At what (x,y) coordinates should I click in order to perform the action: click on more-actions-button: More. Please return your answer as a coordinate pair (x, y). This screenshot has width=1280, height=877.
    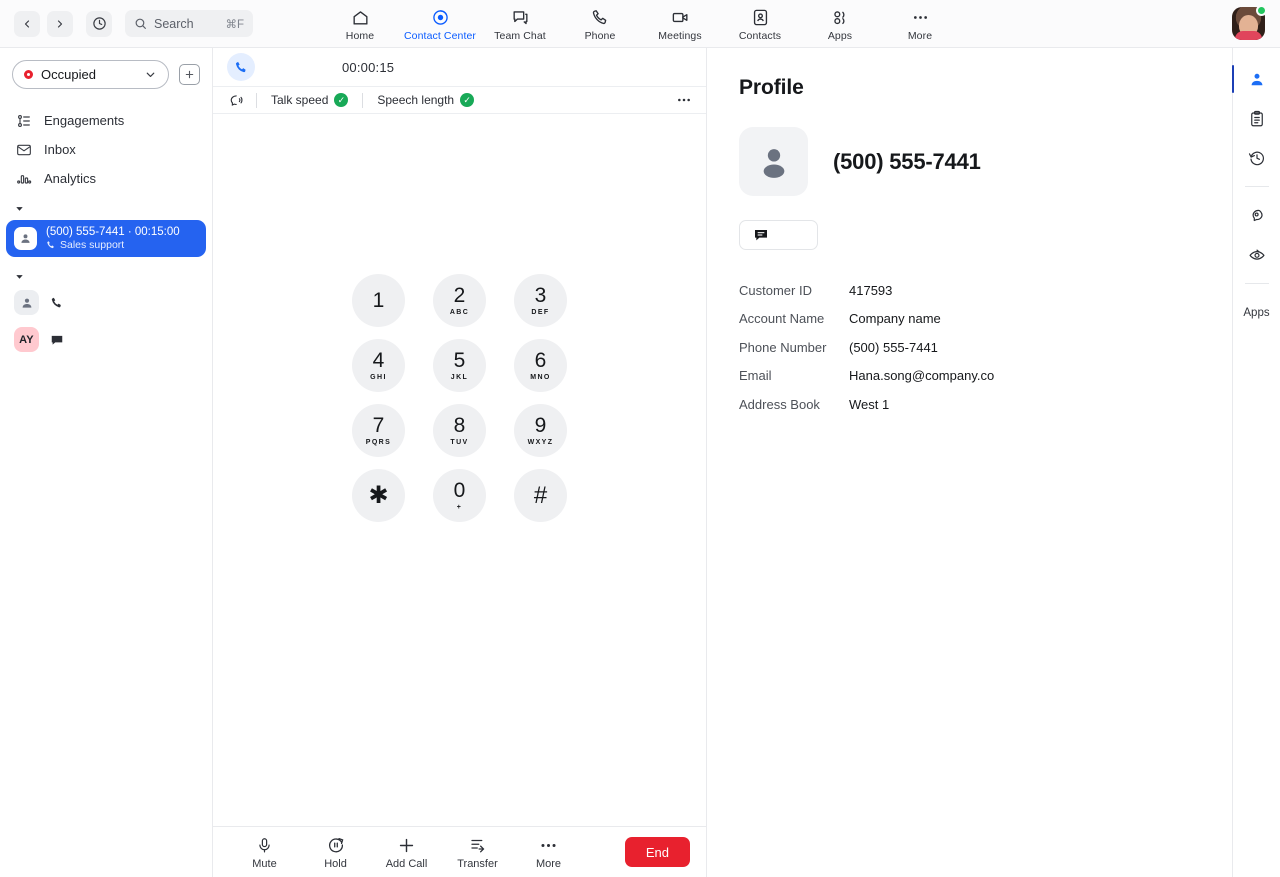
    Looking at the image, I should click on (548, 852).